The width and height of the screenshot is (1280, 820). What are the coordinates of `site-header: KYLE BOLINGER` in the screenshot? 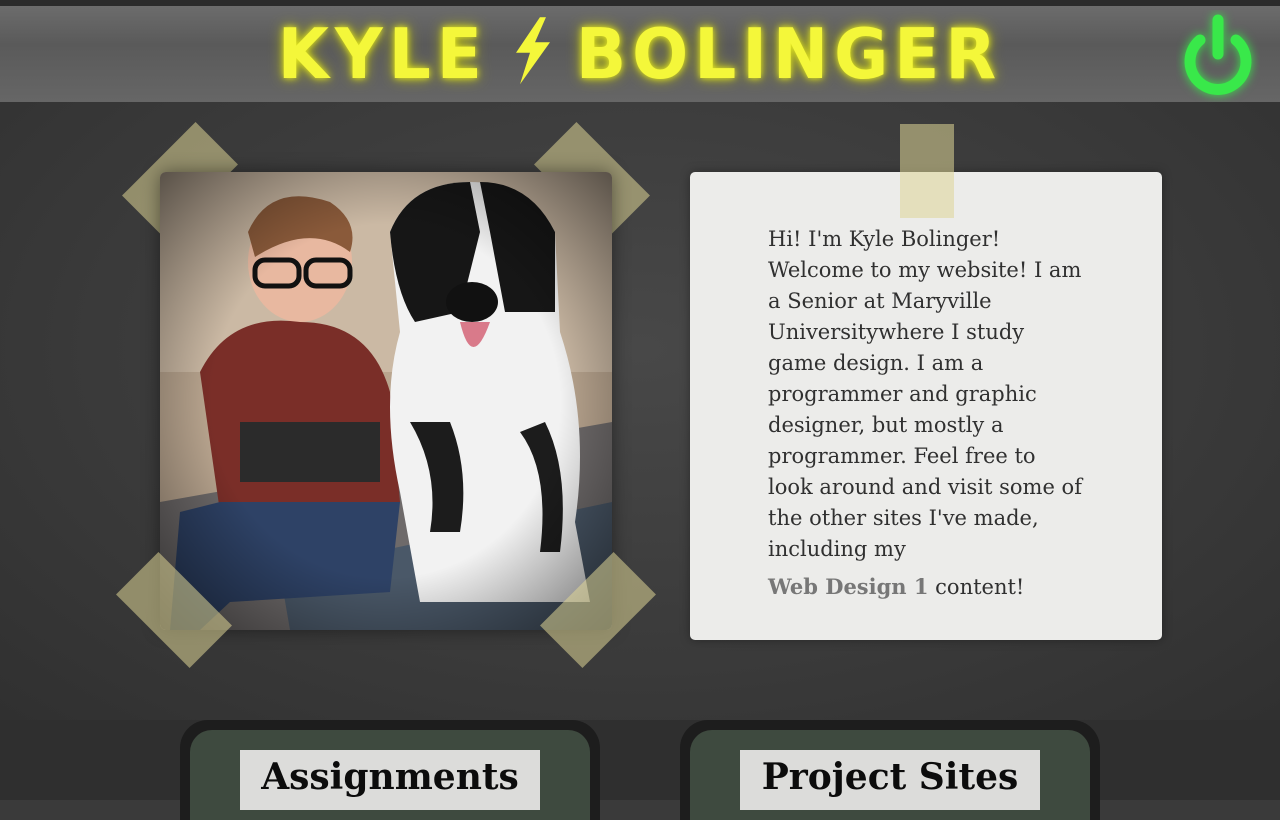 It's located at (640, 51).